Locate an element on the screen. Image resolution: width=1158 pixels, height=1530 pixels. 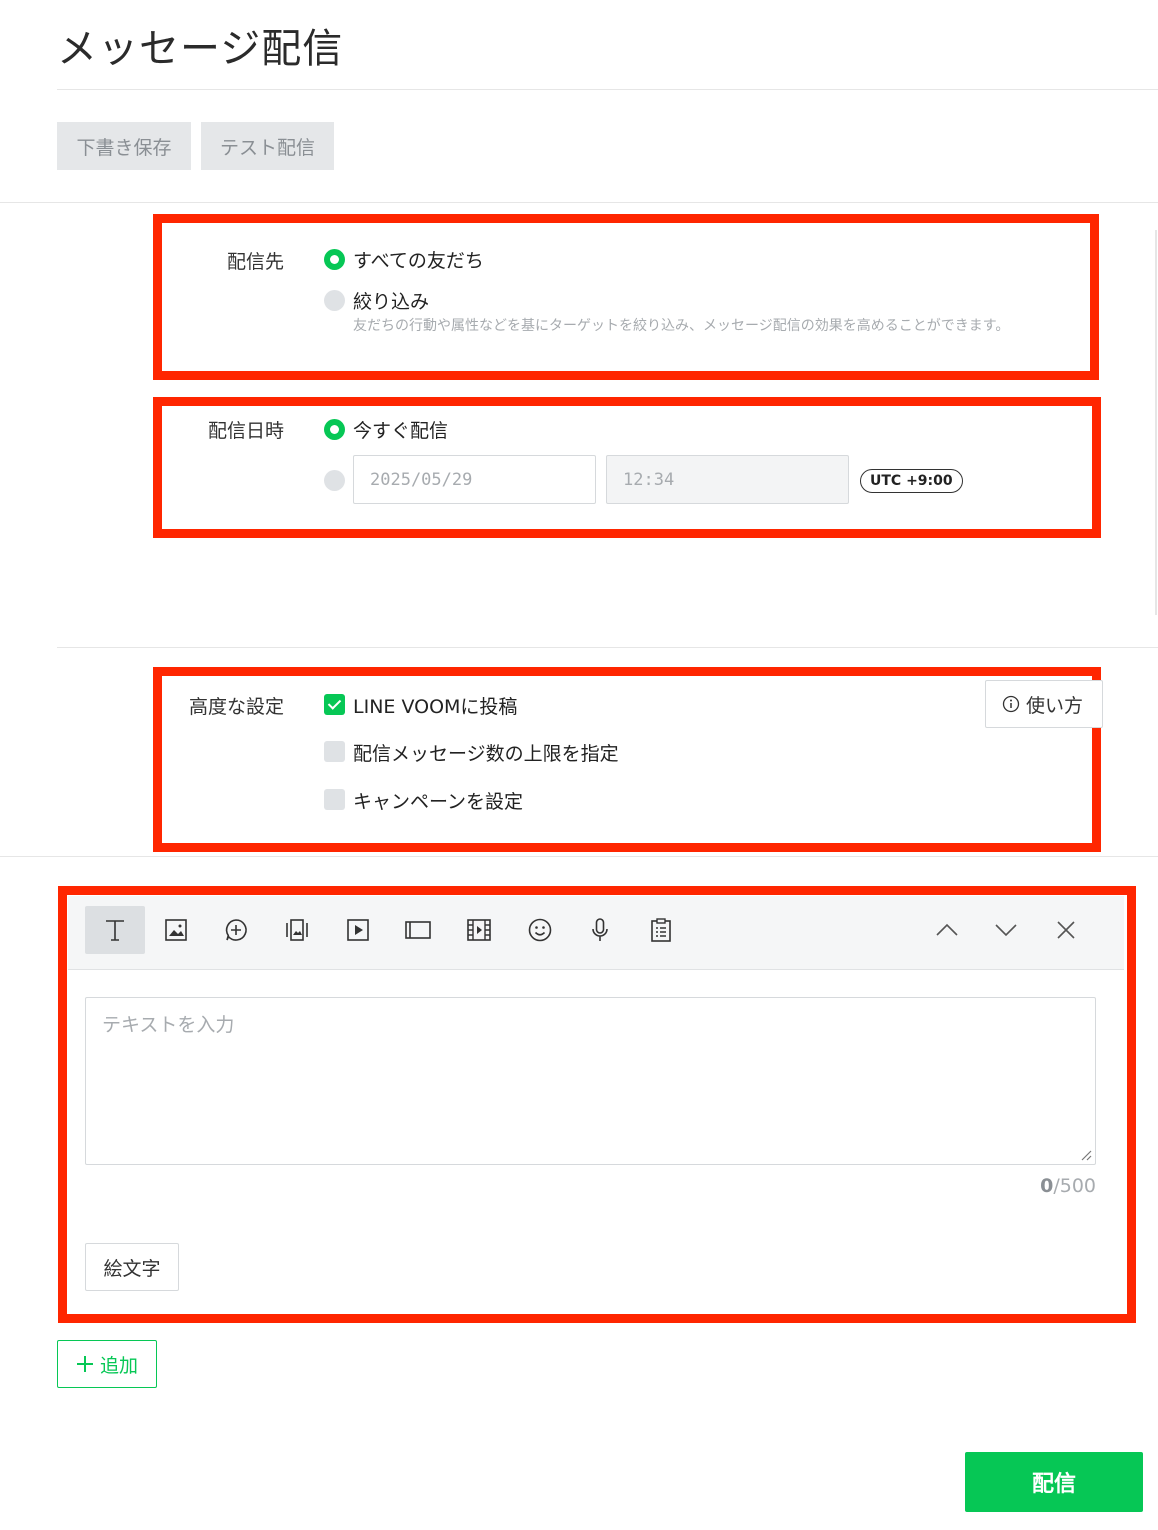
text-icon is located at coordinates (115, 930).